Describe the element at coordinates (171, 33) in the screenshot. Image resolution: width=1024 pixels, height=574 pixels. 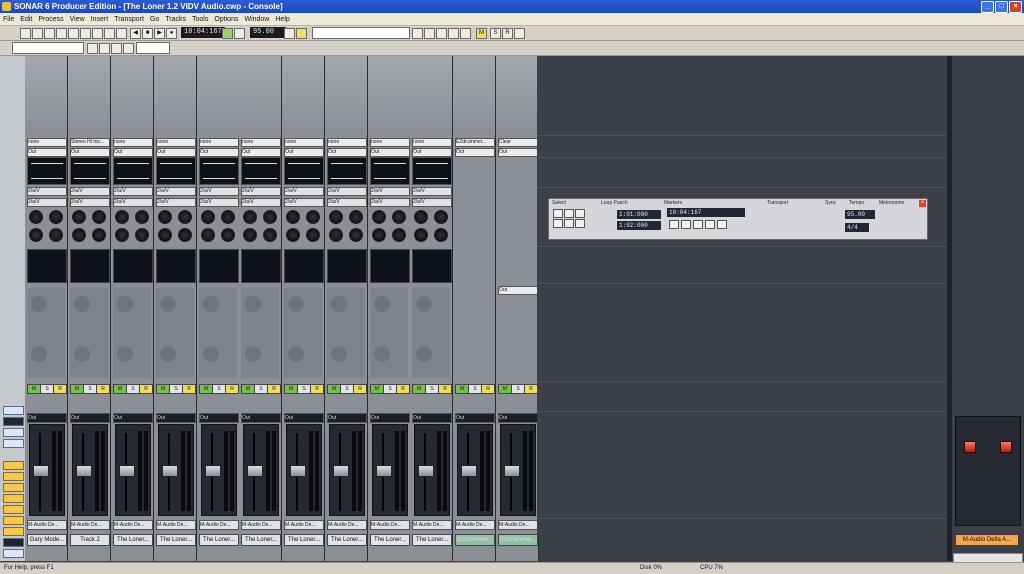
I see `record-icon: ●` at that location.